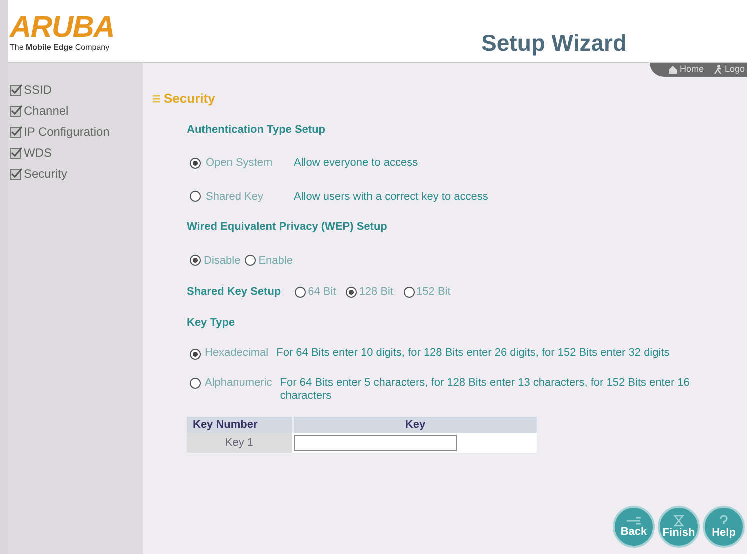  What do you see at coordinates (485, 390) in the screenshot?
I see `option-description: For 64 Bits enter 5 characters, for 128 Bits enter 13 characters, for 152 Bits enter 16 characters` at bounding box center [485, 390].